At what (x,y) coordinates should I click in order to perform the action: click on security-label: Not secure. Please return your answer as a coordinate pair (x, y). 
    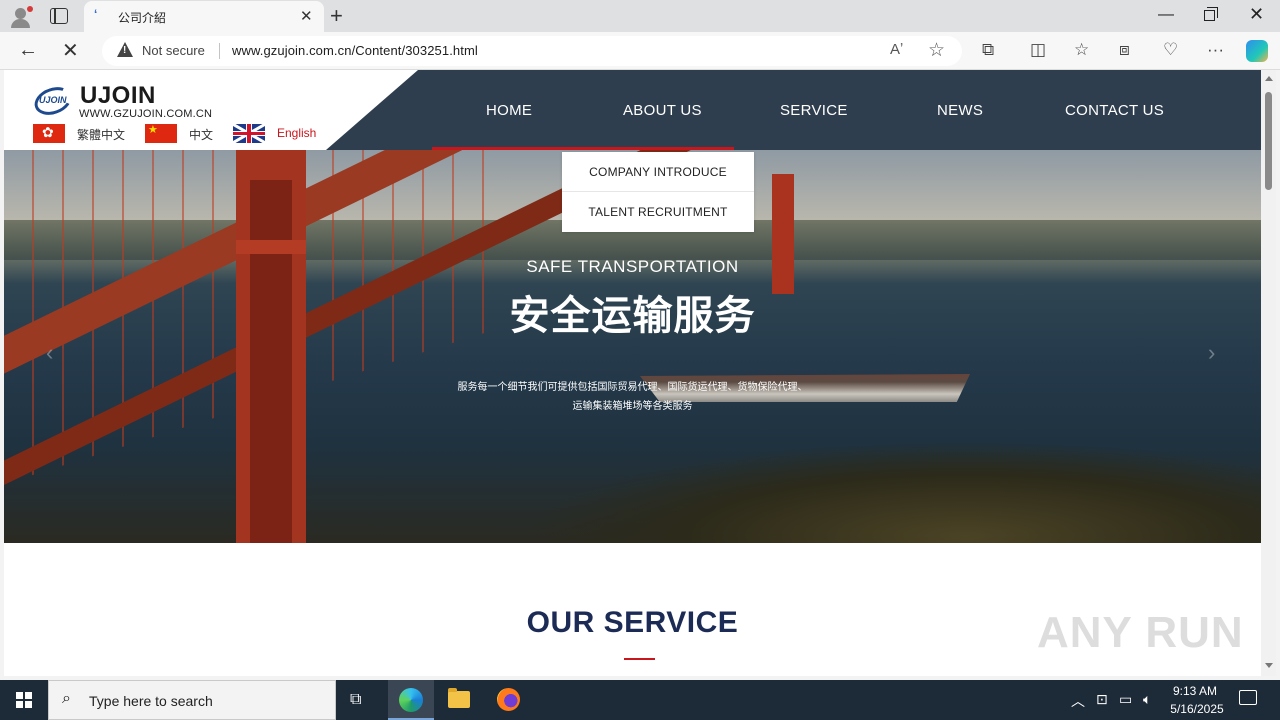
    Looking at the image, I should click on (173, 50).